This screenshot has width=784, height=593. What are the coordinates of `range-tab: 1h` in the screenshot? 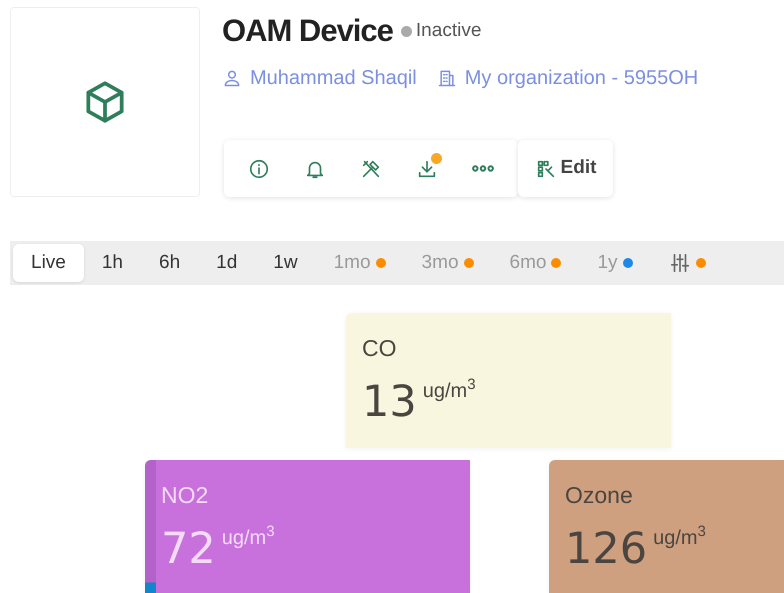 It's located at (112, 263).